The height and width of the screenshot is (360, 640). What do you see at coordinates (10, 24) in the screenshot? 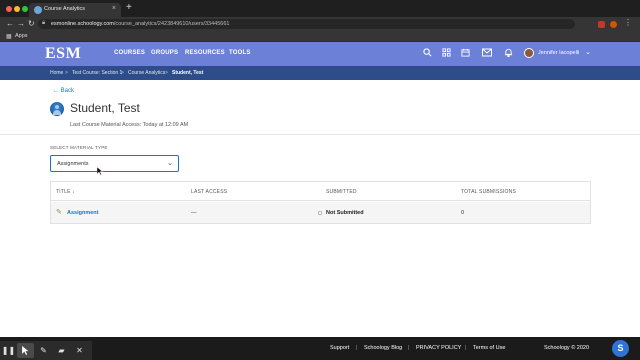
I see `back-arrow-icon: ←` at bounding box center [10, 24].